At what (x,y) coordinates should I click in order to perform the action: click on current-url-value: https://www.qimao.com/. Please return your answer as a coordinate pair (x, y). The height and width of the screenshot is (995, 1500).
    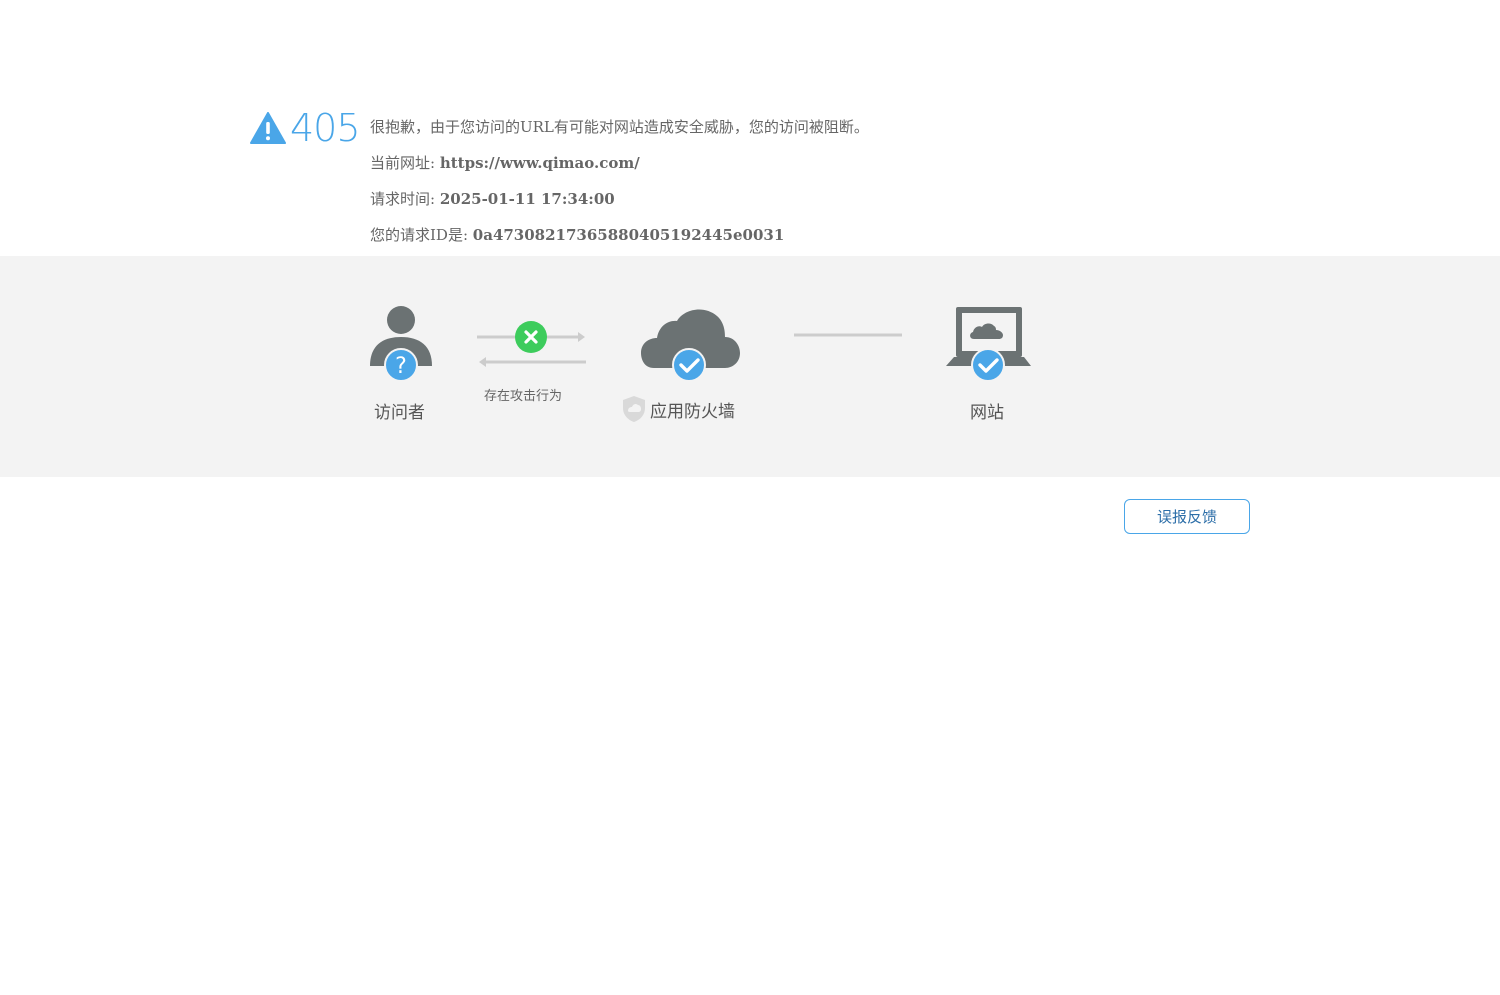
    Looking at the image, I should click on (539, 163).